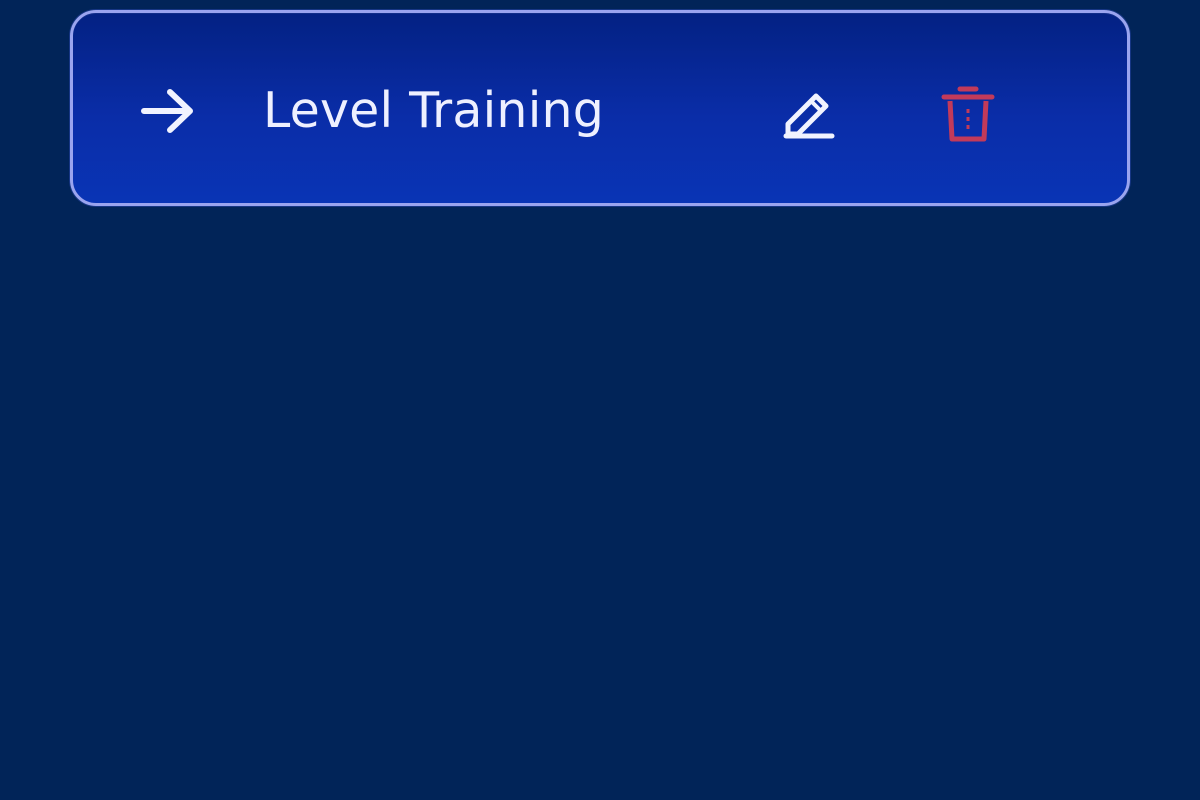 The height and width of the screenshot is (800, 1200). What do you see at coordinates (434, 110) in the screenshot?
I see `list-item-label: Level Training` at bounding box center [434, 110].